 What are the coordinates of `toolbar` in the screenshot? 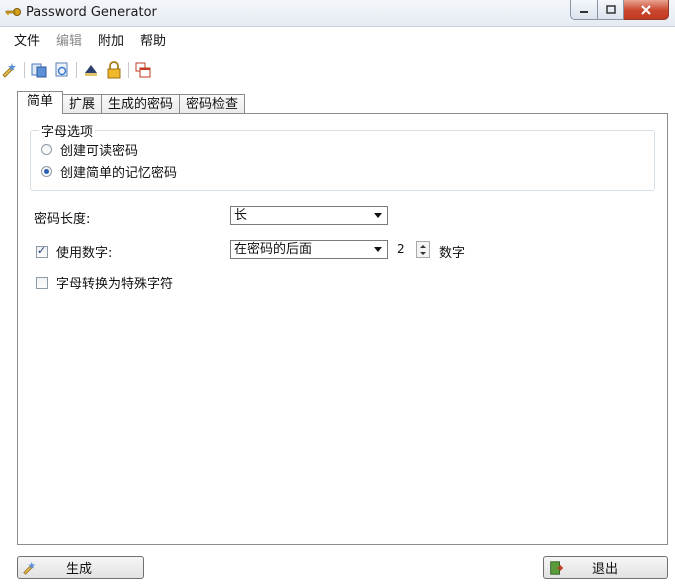 It's located at (78, 70).